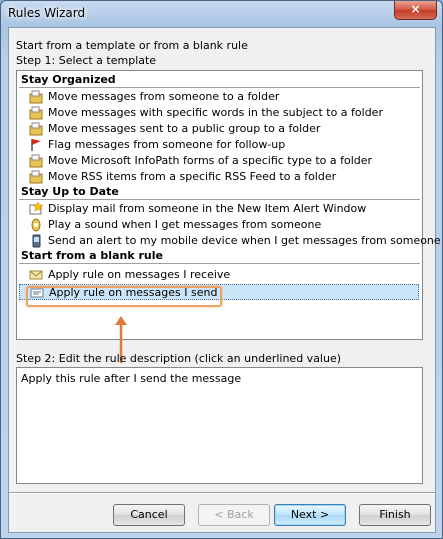  Describe the element at coordinates (164, 96) in the screenshot. I see `template-item-label: Move messages from someone to a folder` at that location.